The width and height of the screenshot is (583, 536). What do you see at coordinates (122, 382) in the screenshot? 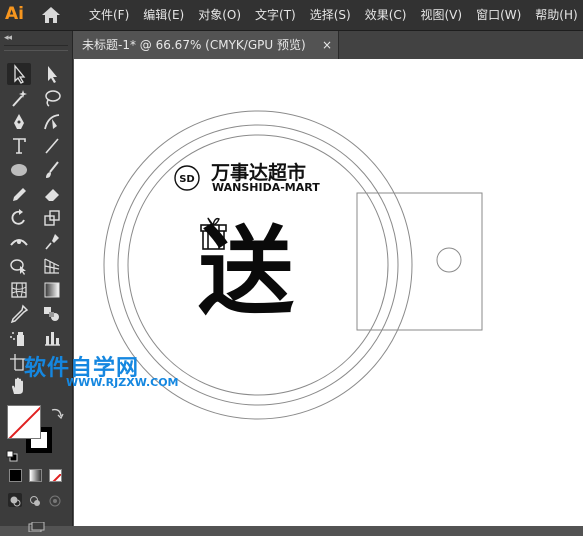
I see `watermark-url: WWW.RJZXW.COM` at bounding box center [122, 382].